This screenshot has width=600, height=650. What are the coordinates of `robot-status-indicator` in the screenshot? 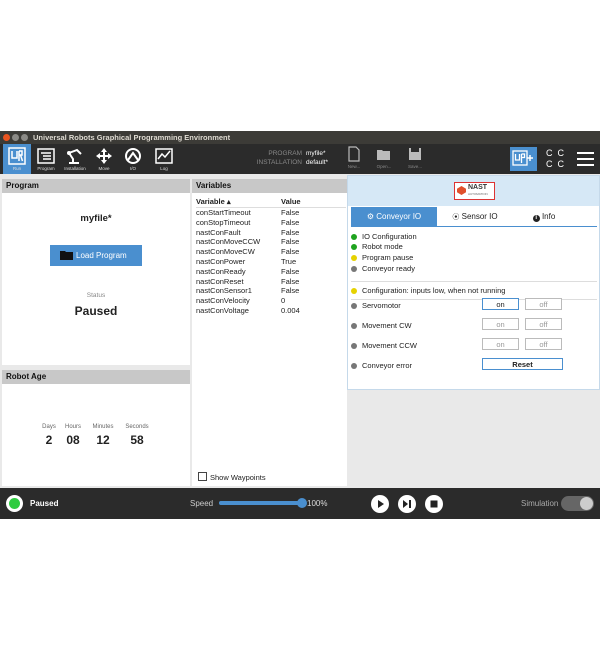 It's located at (14, 503).